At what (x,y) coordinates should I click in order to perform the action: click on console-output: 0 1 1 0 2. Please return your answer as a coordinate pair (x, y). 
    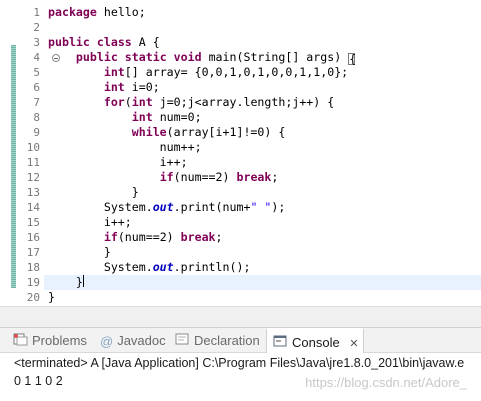
    Looking at the image, I should click on (38, 381).